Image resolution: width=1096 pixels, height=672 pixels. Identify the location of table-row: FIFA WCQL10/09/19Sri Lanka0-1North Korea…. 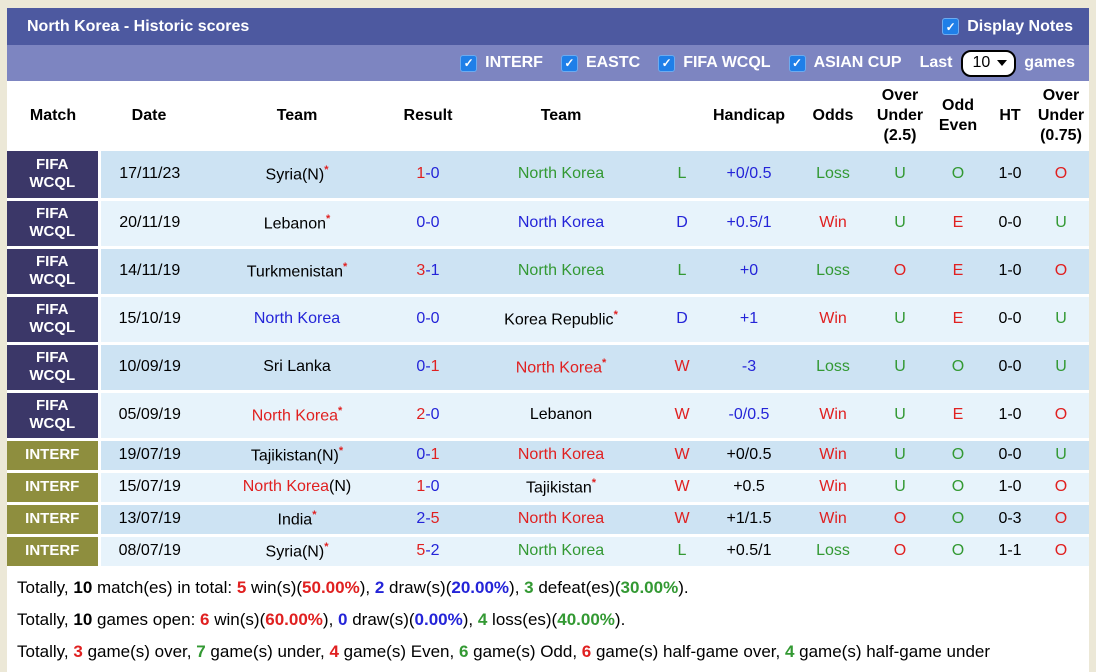
(548, 367).